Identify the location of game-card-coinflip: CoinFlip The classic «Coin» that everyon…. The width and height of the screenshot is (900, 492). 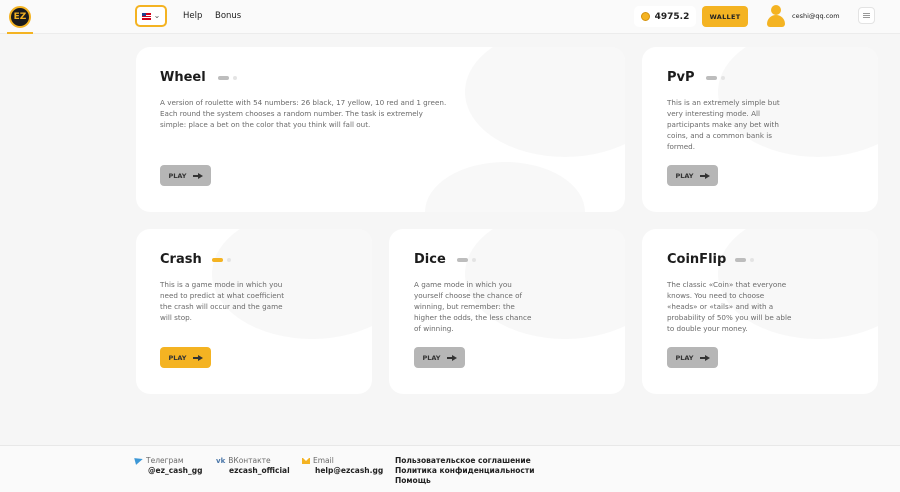
(760, 311).